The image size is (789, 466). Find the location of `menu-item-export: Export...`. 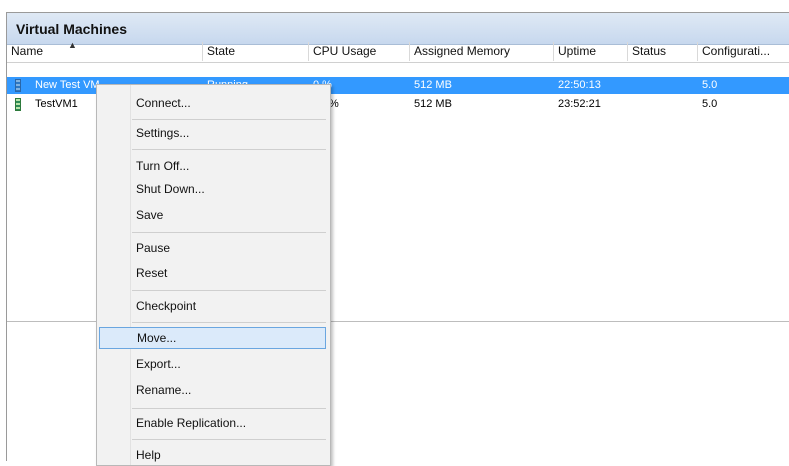

menu-item-export: Export... is located at coordinates (212, 364).